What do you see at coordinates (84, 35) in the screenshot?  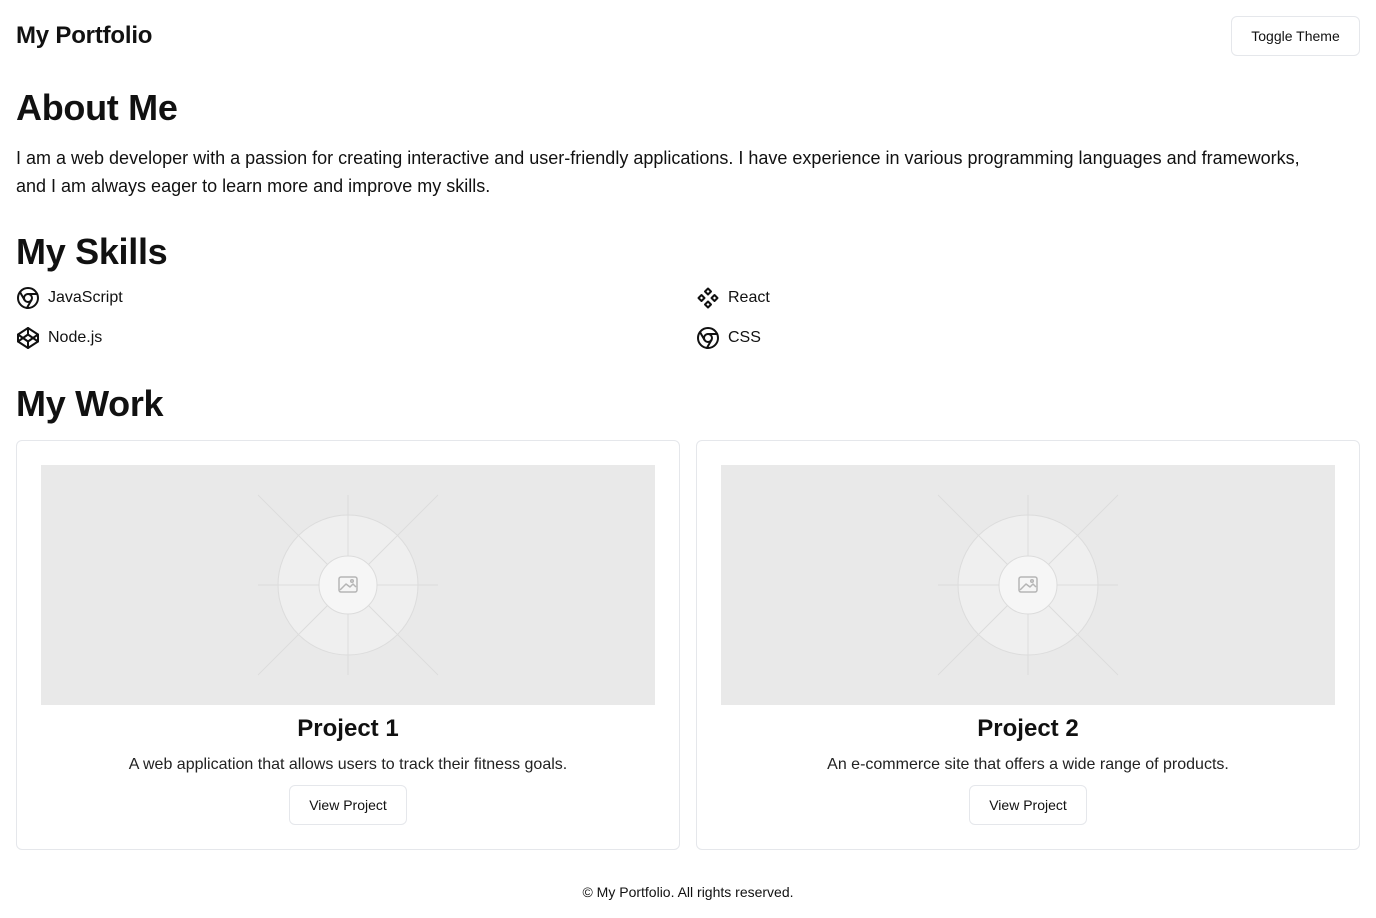 I see `site-title: My Portfolio` at bounding box center [84, 35].